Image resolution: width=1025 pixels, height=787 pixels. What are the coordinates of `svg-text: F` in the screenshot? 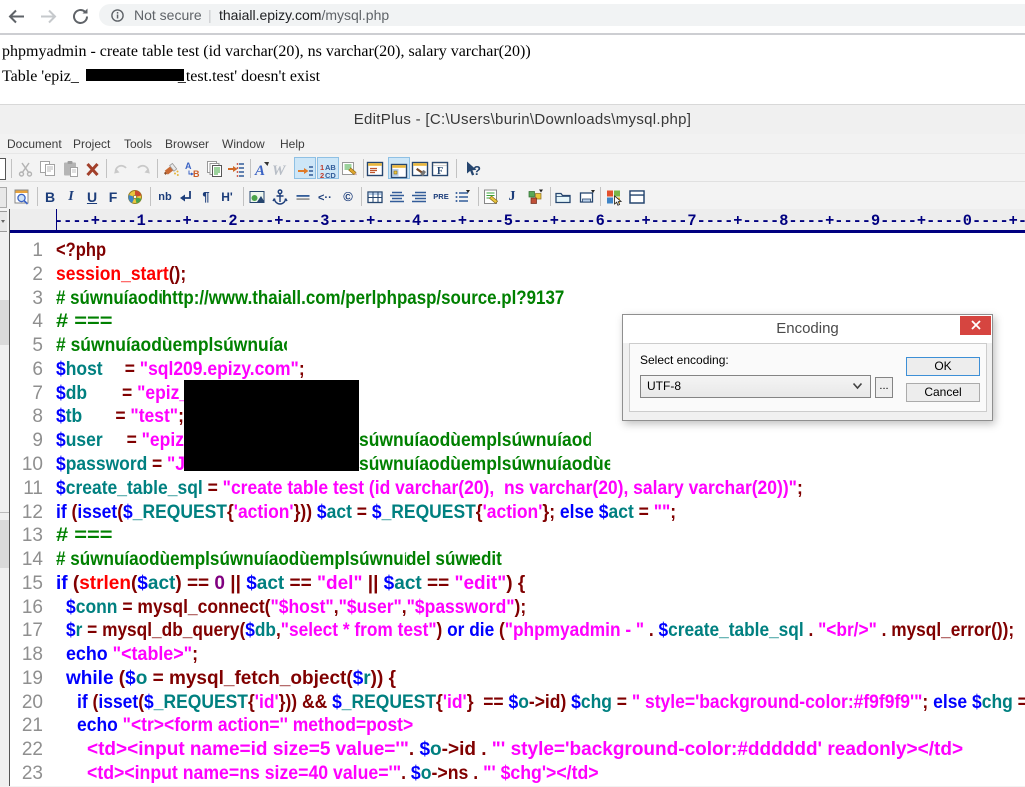 It's located at (440, 171).